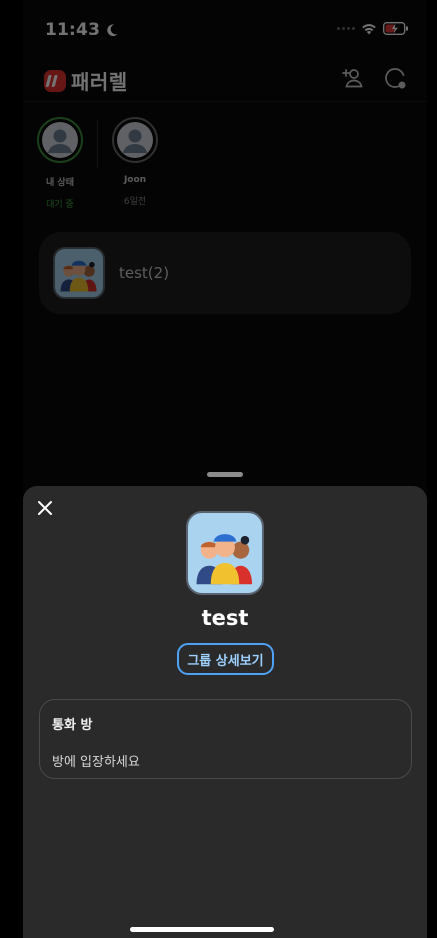  I want to click on app-header: 패러렐, so click(225, 80).